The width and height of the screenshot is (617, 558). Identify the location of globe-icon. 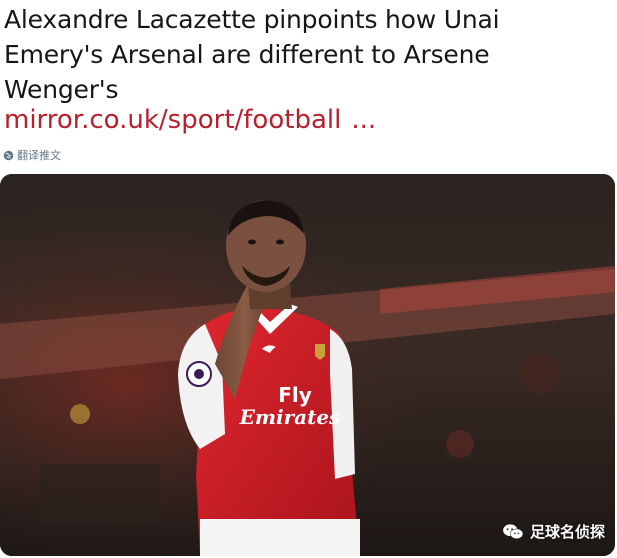
(8, 155).